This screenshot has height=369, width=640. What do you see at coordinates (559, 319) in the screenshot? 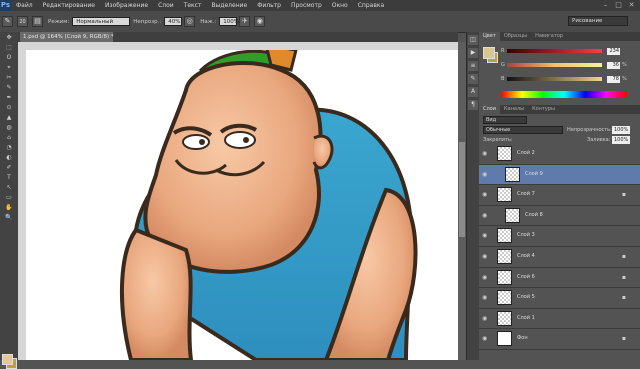
I see `layer-row: ◉ Слой 1` at bounding box center [559, 319].